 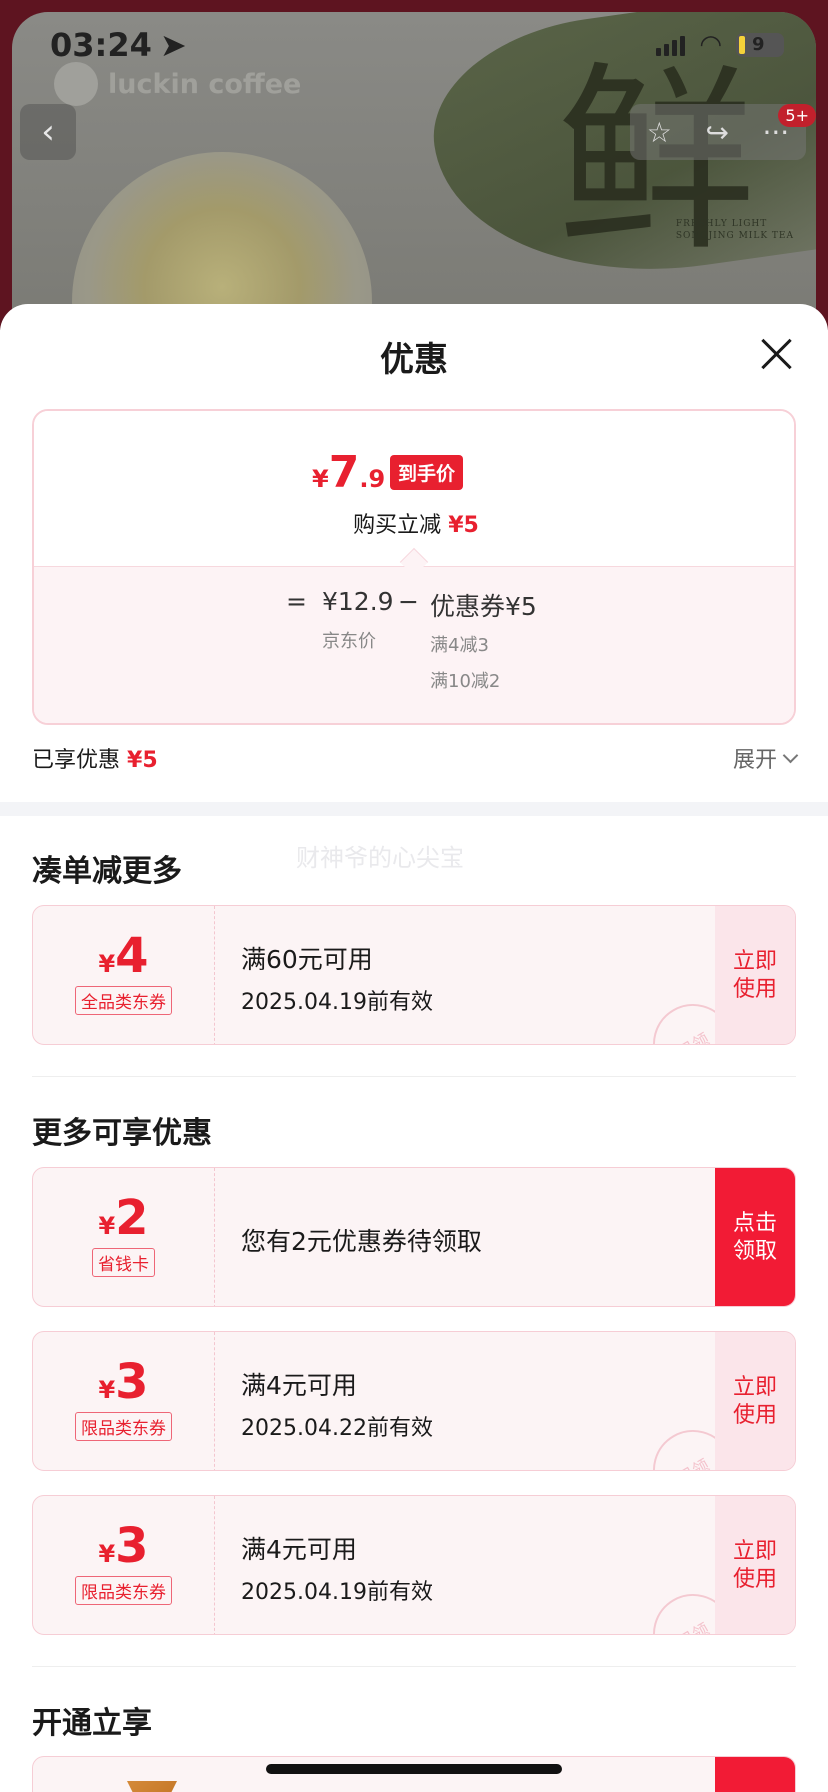 I want to click on formula-original-price: ¥12.9, so click(x=358, y=601).